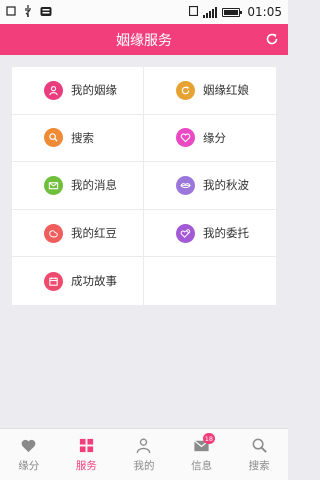 This screenshot has width=320, height=480. I want to click on grid-item-label: 我的姻缘, so click(94, 90).